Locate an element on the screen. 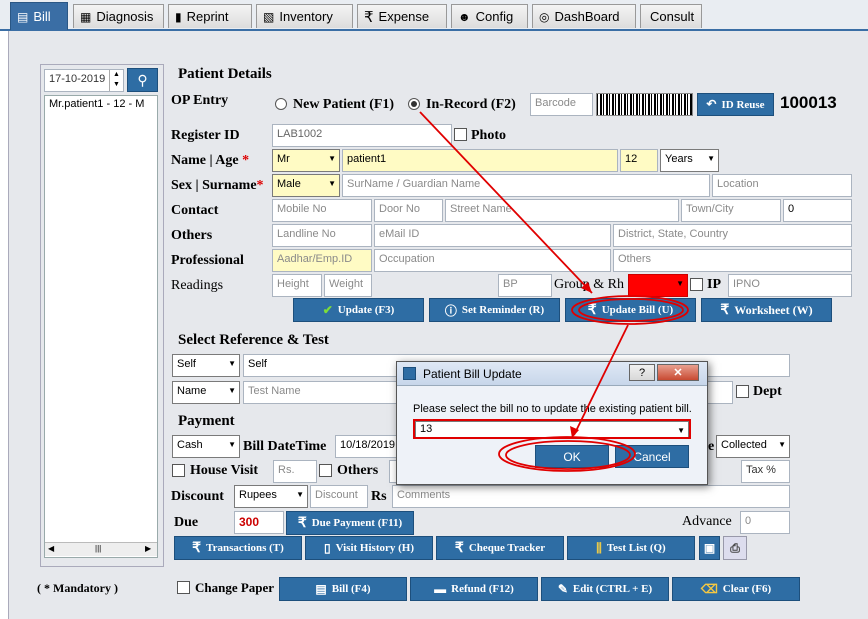 The image size is (868, 619). annotation-circle-update-bill-inner is located at coordinates (631, 310).